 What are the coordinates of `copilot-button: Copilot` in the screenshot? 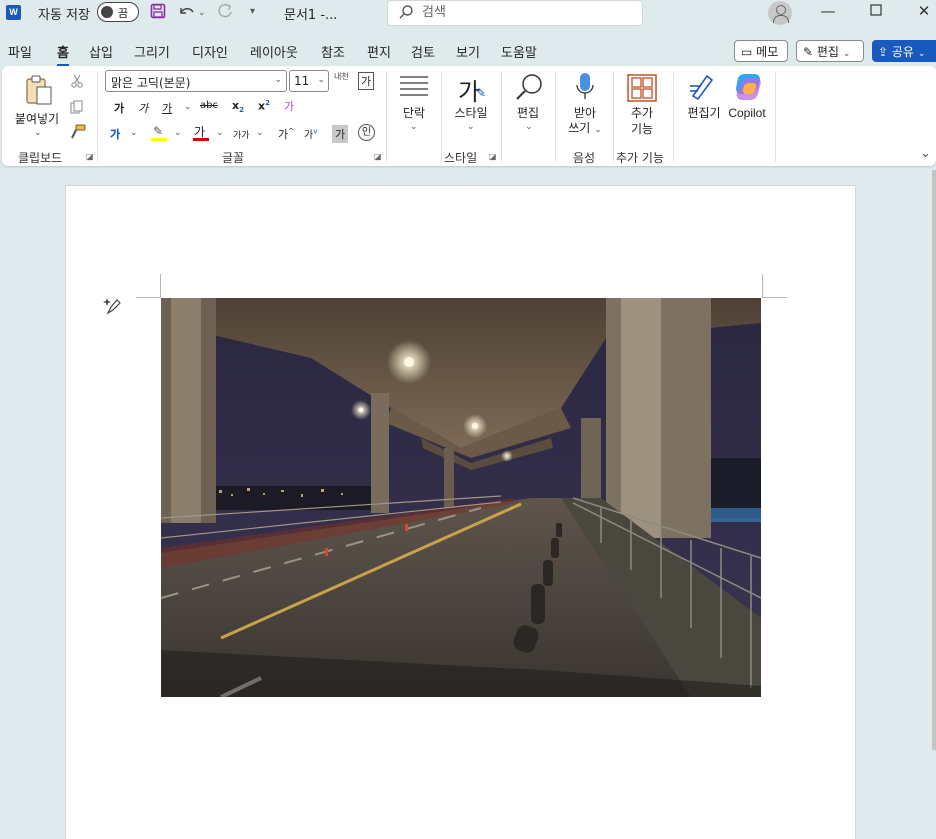 It's located at (747, 100).